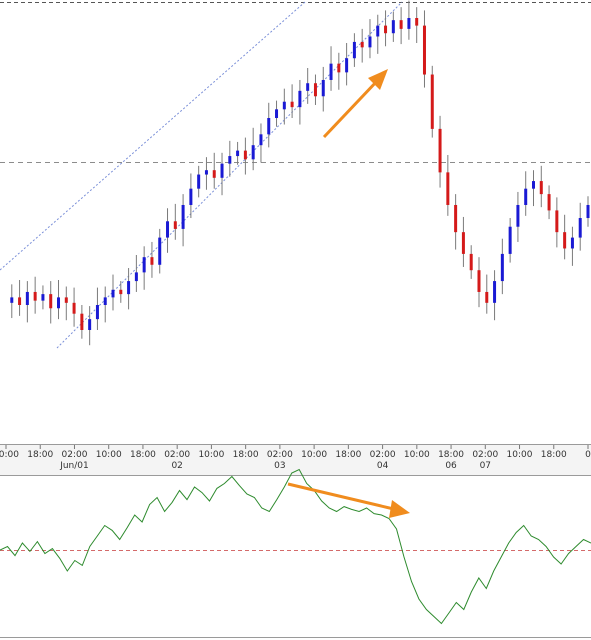 This screenshot has height=640, width=591. Describe the element at coordinates (383, 466) in the screenshot. I see `date-tick-label: 04` at that location.